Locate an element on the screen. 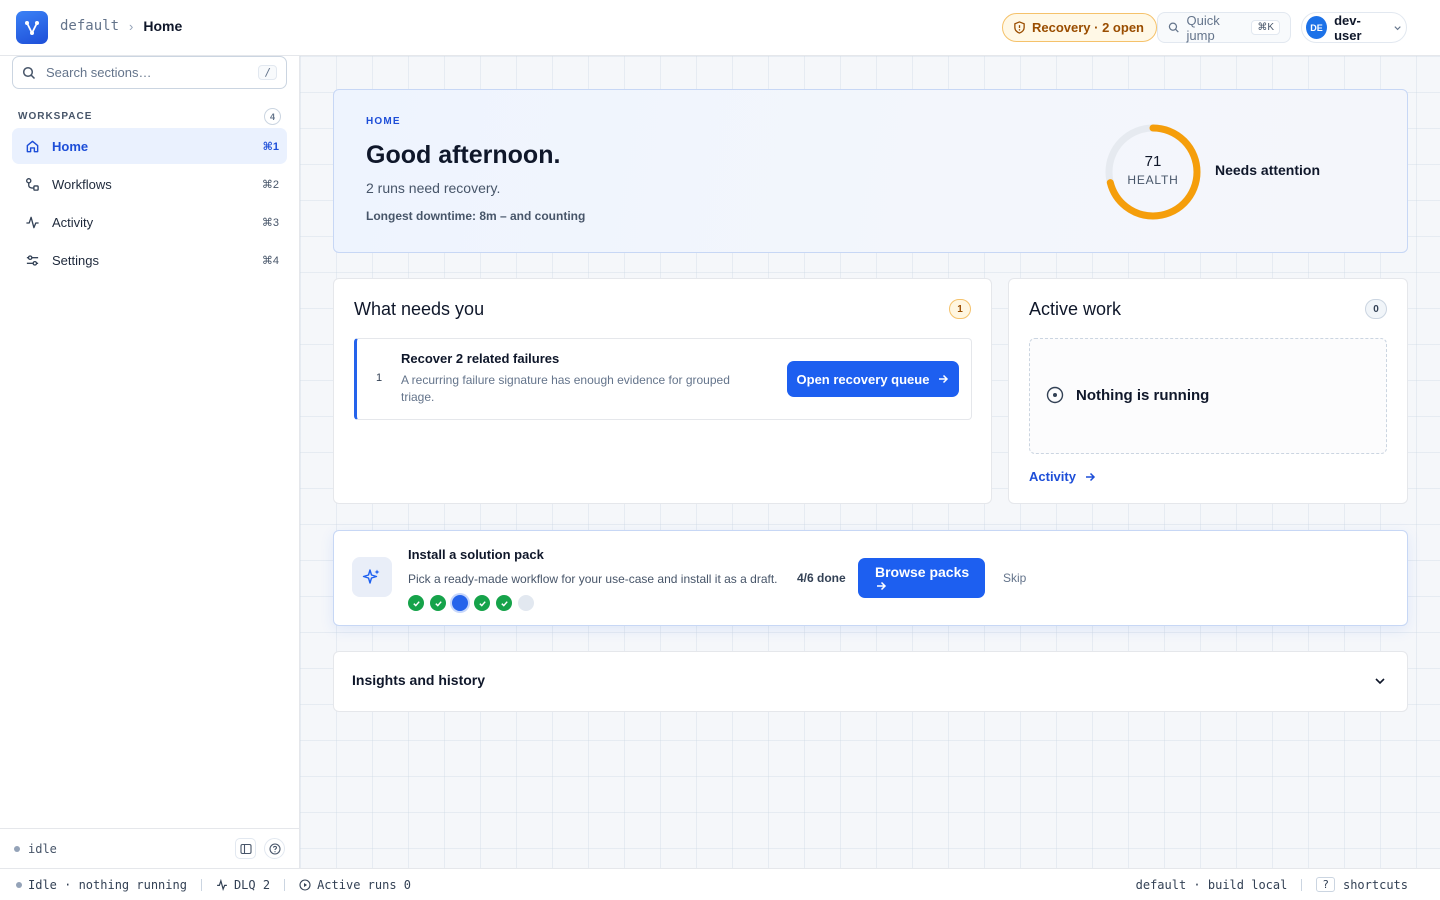 The height and width of the screenshot is (900, 1440). quick-jump-shortcut: ⌘K is located at coordinates (1265, 27).